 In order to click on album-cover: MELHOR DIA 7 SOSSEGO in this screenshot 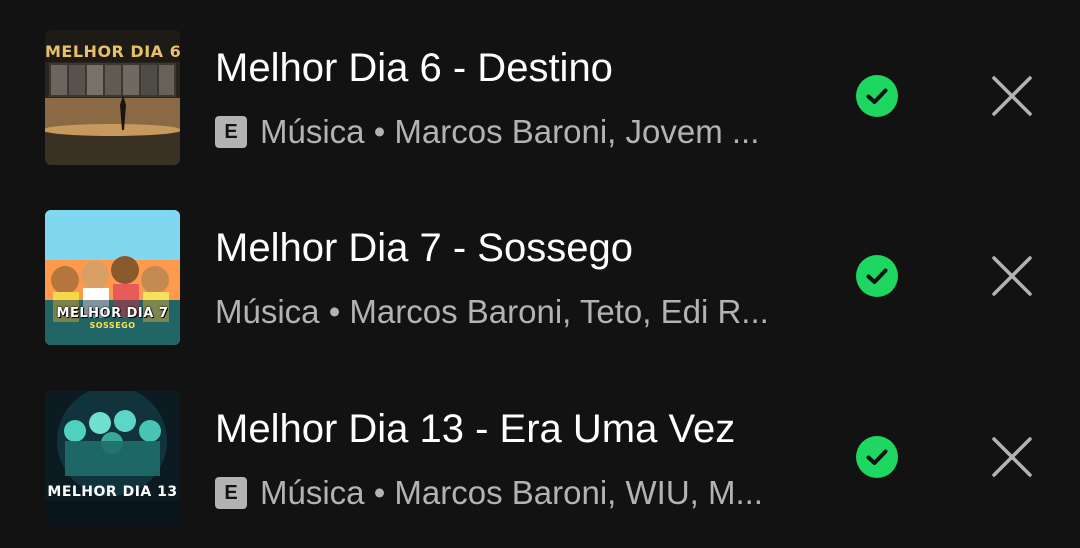, I will do `click(112, 277)`.